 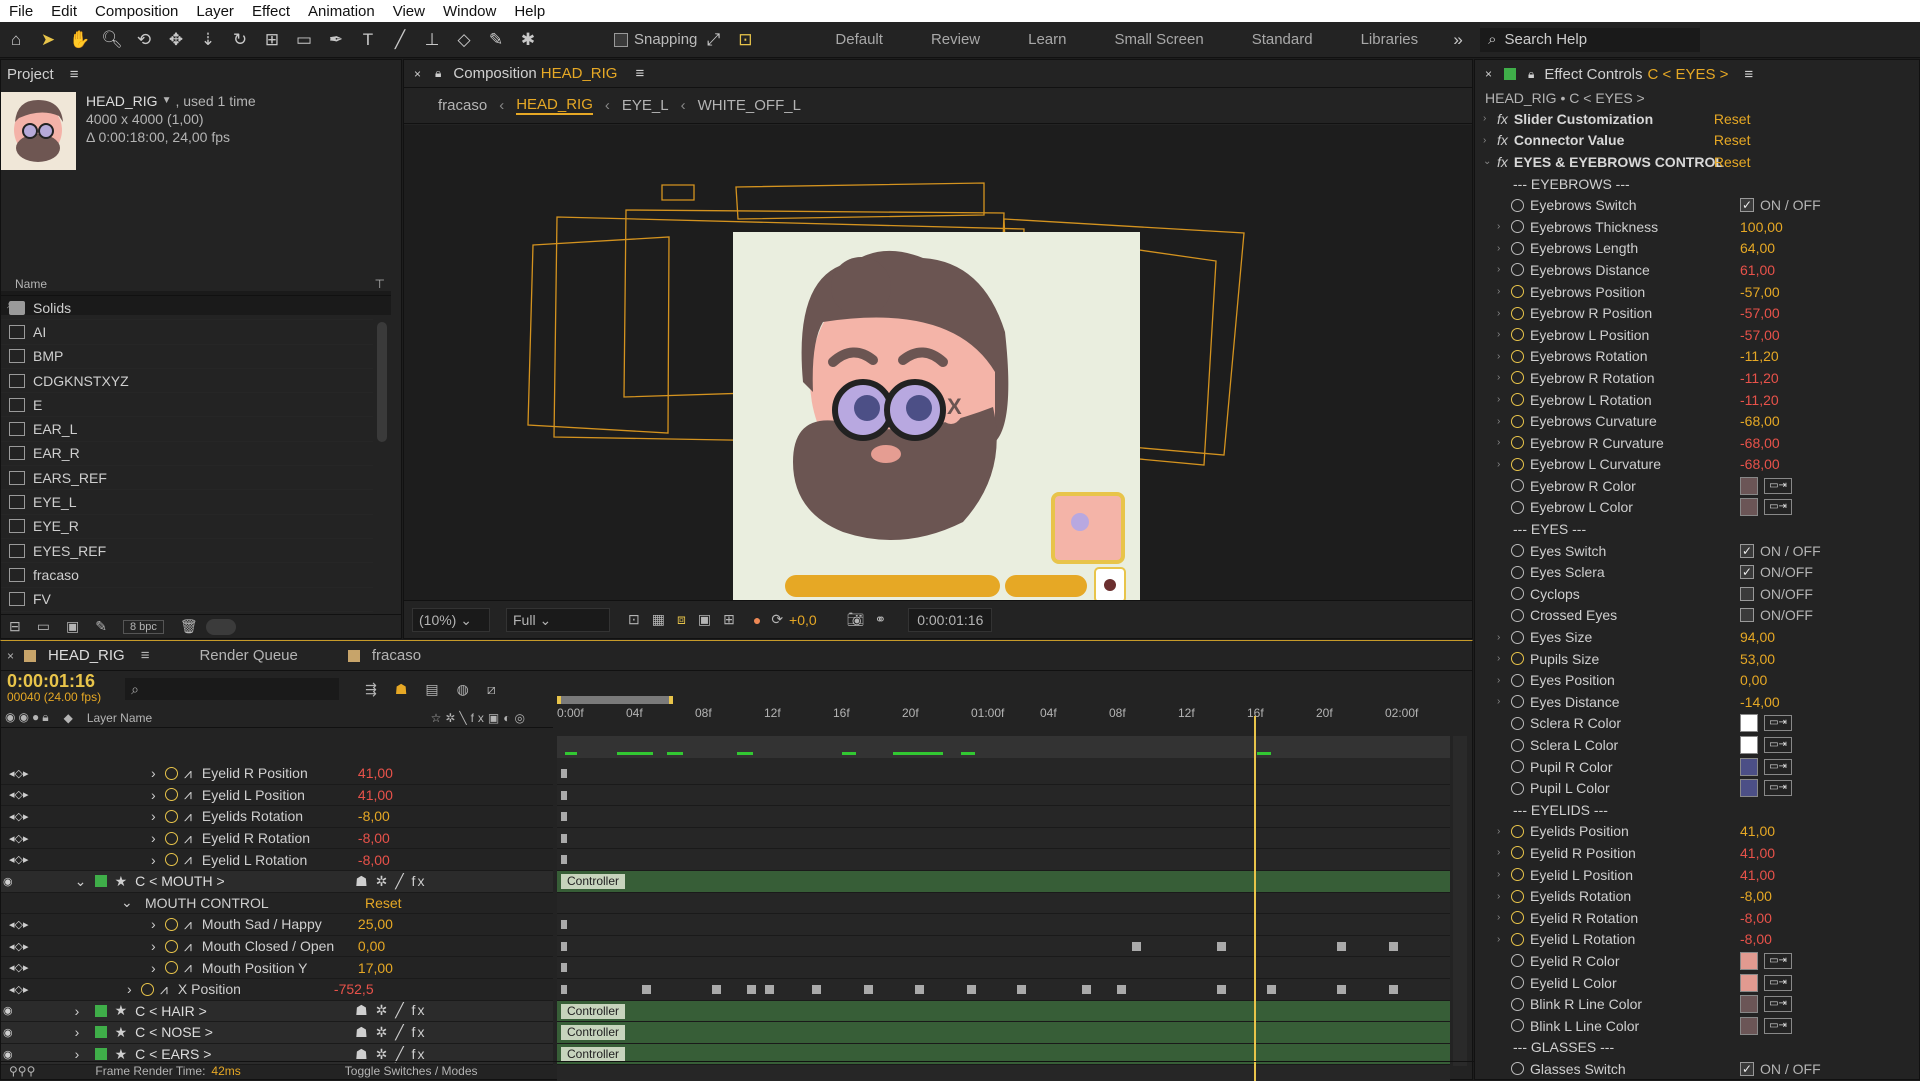 I want to click on eraser-tool-icon: ◇, so click(x=464, y=40).